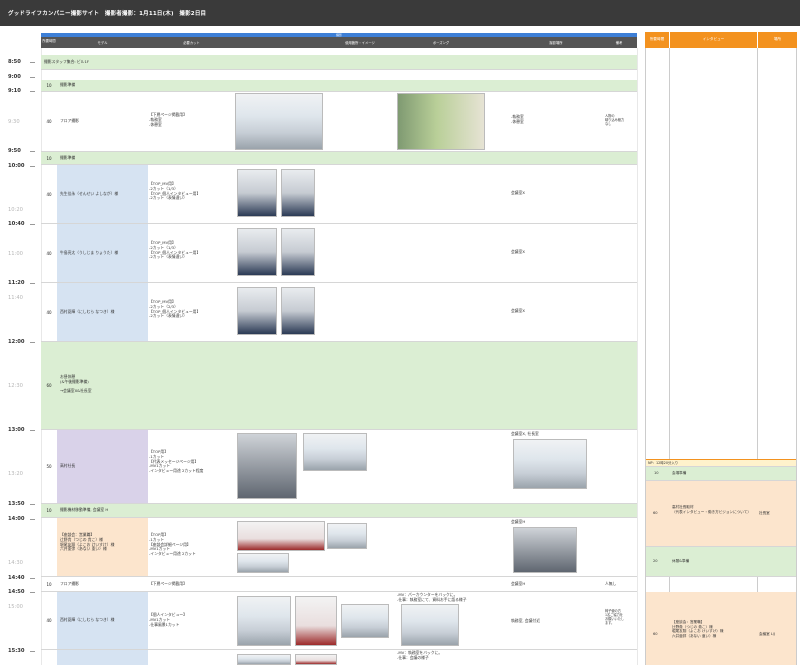 This screenshot has width=800, height=665. Describe the element at coordinates (84, 509) in the screenshot. I see `row-model: 撮影機材移動準備, 会議室 H` at that location.